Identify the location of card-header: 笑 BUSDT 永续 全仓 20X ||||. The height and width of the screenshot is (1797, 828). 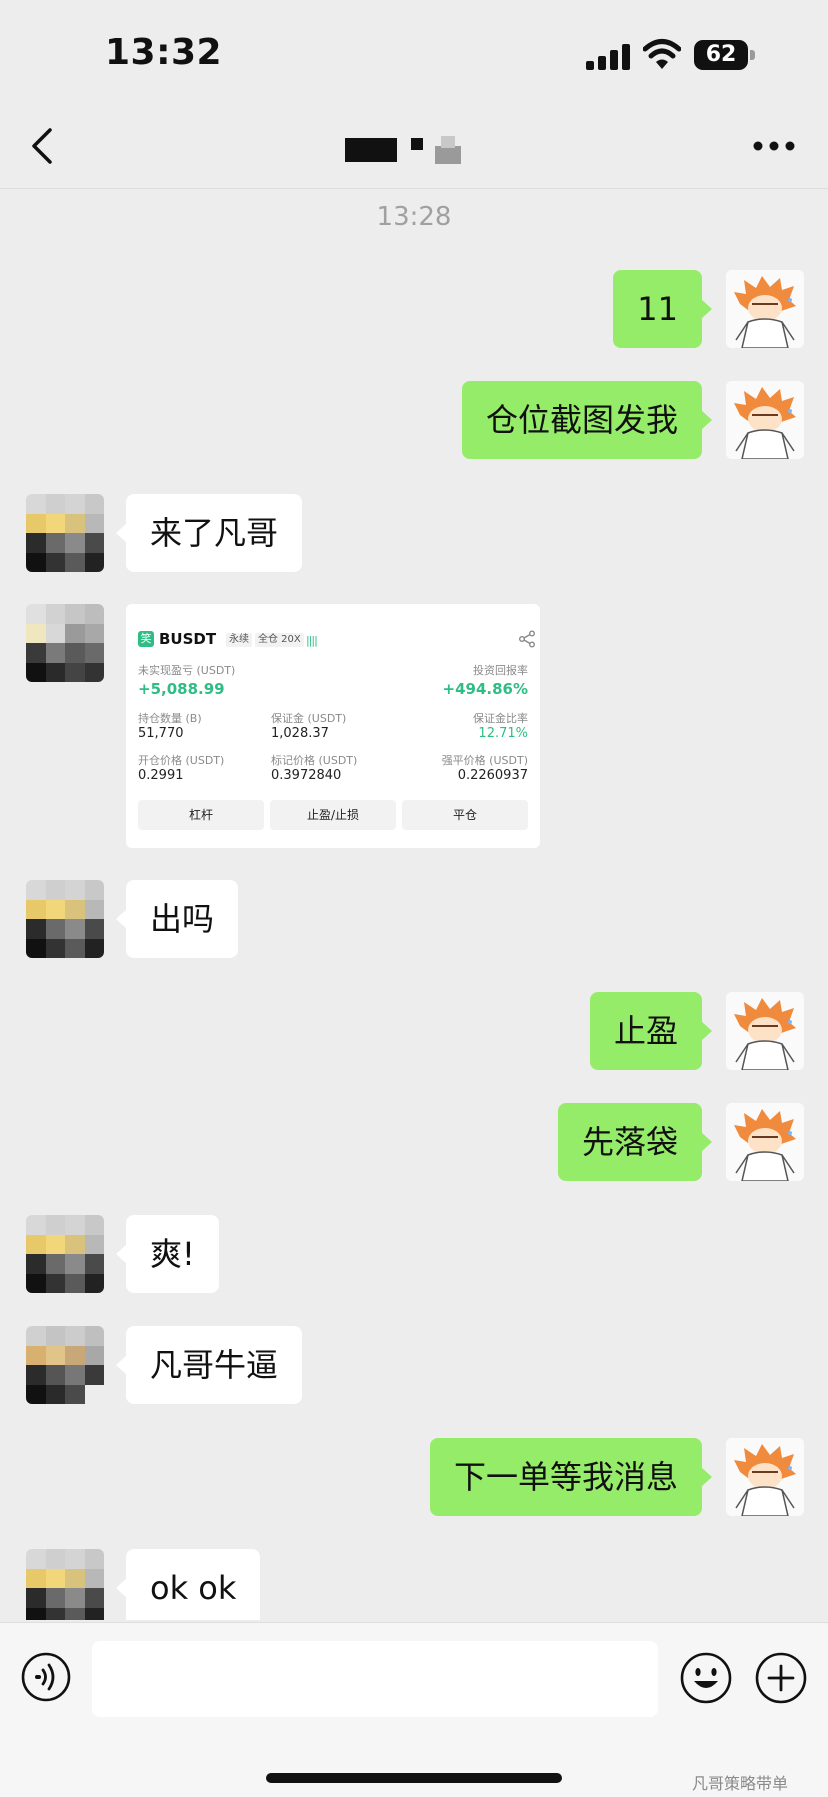
(336, 640).